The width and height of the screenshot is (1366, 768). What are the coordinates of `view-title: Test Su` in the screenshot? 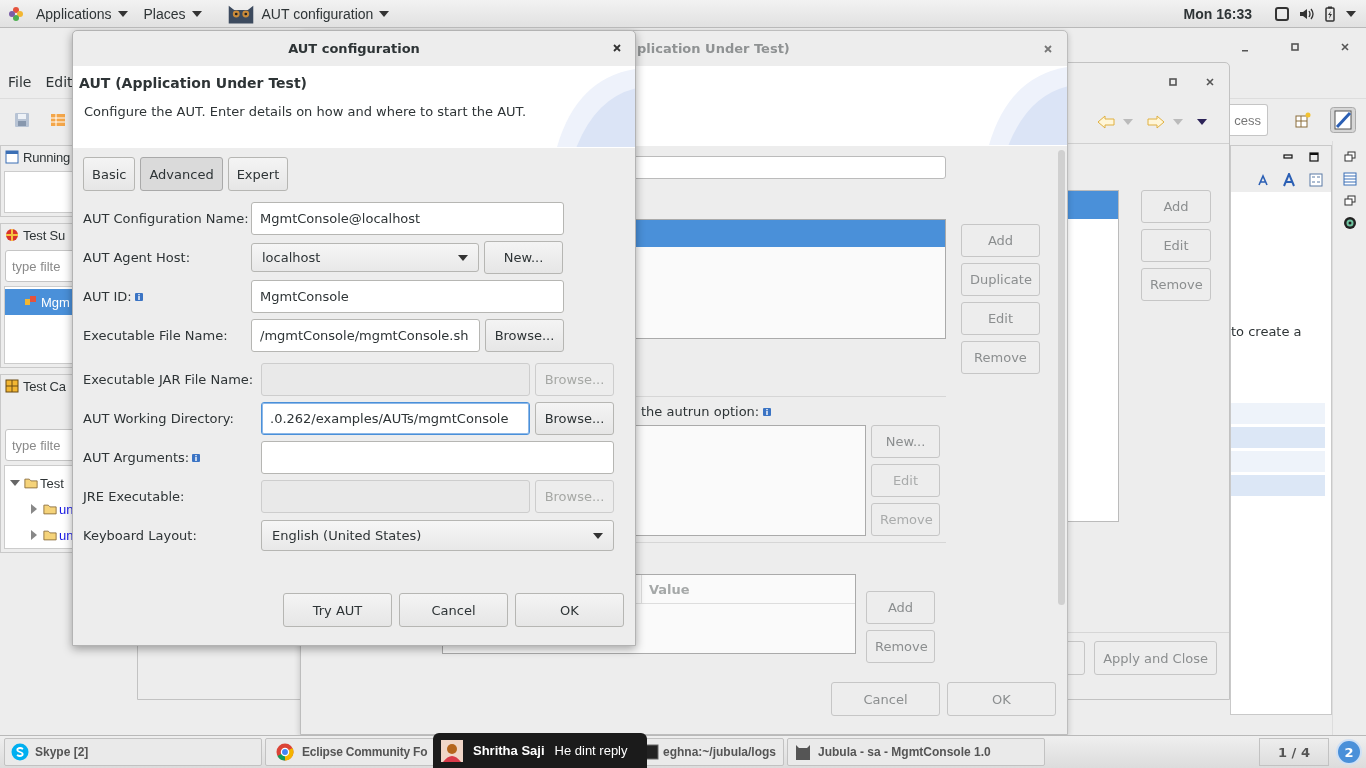 It's located at (44, 235).